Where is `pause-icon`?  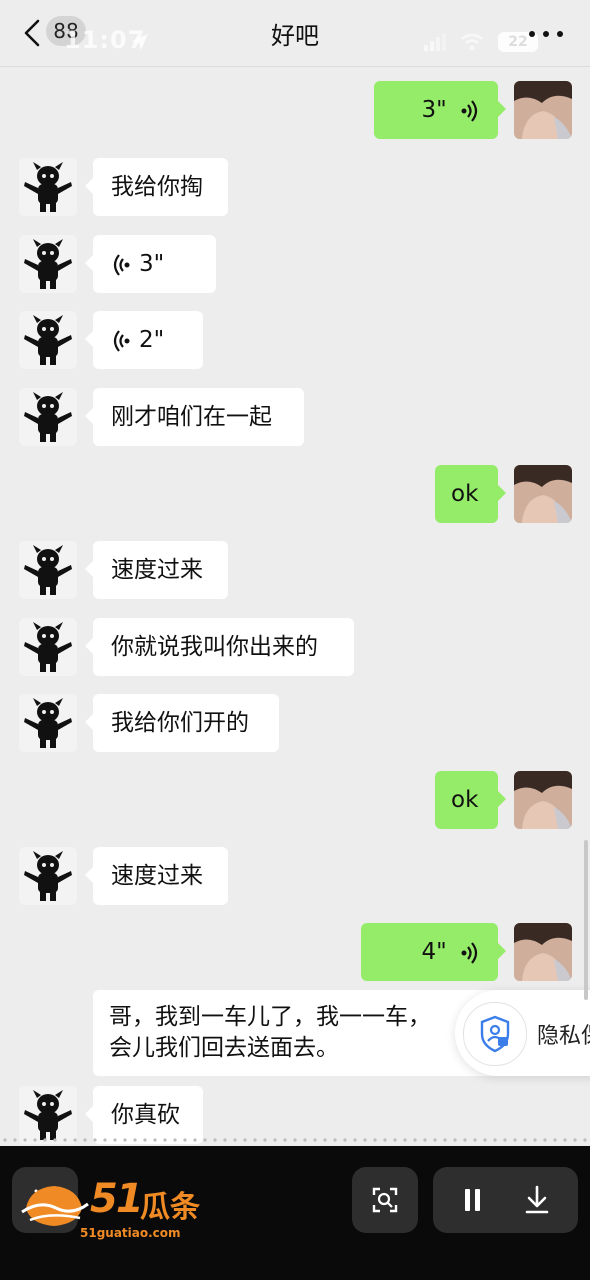 pause-icon is located at coordinates (472, 1200).